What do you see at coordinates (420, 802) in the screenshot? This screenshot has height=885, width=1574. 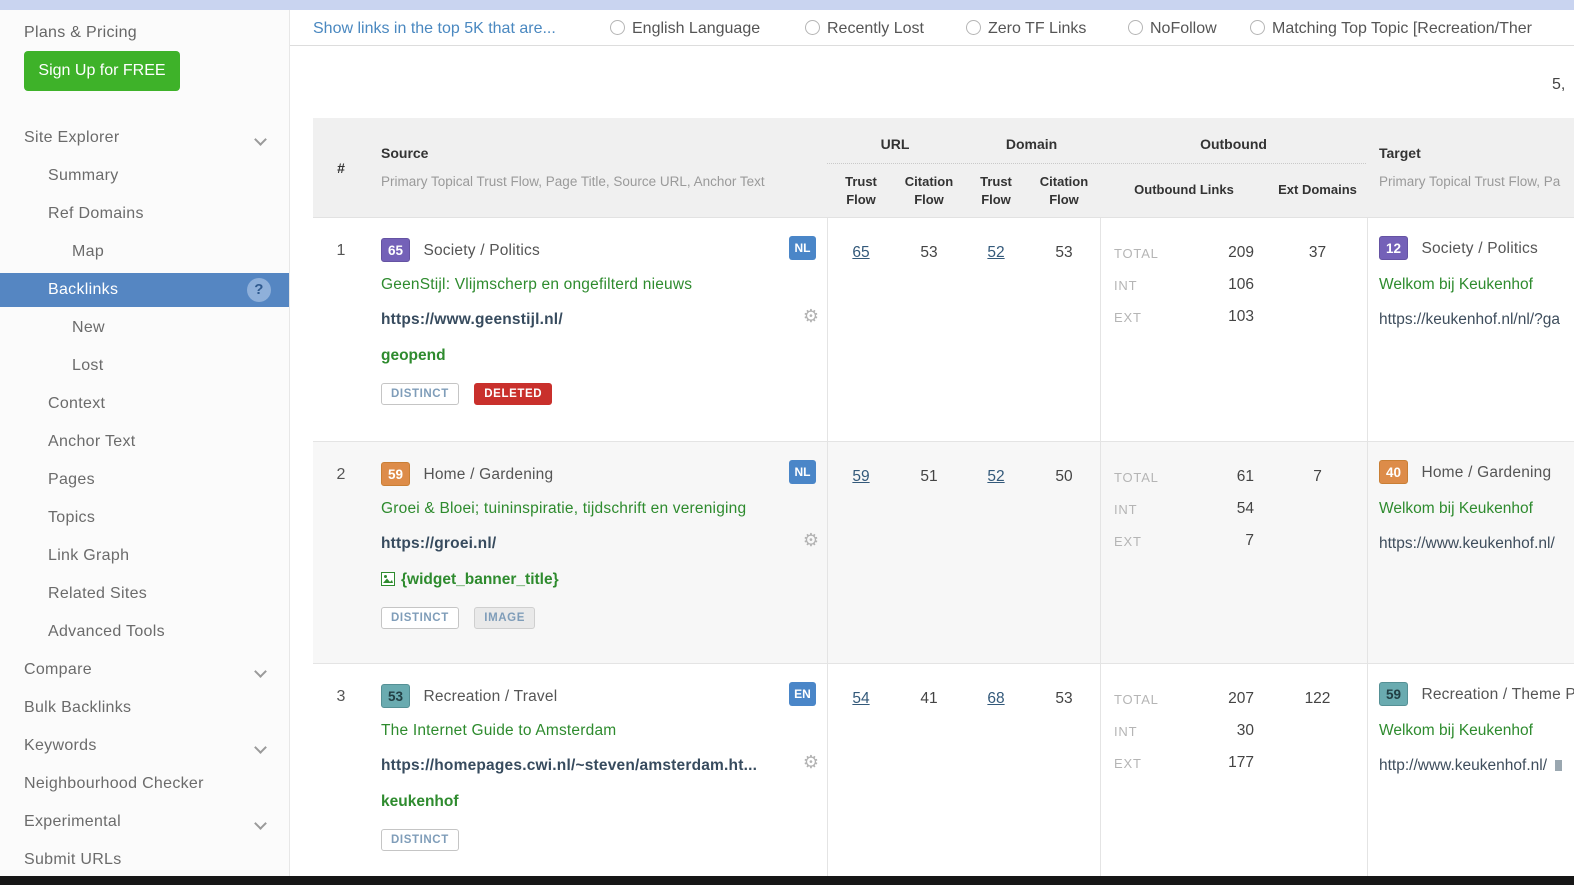 I see `anchor-text-link: keukenhof` at bounding box center [420, 802].